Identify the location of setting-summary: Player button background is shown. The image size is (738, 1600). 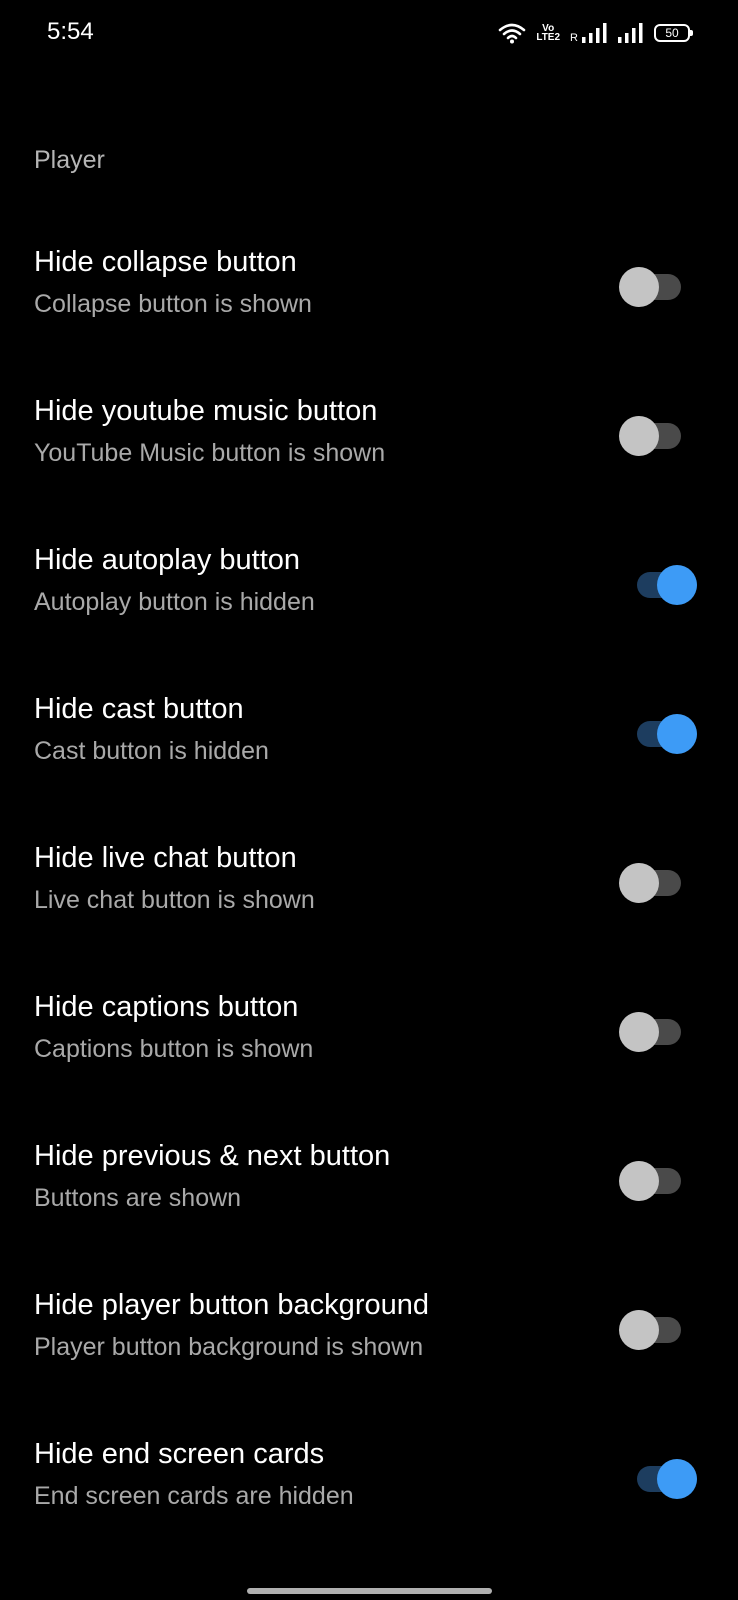
(229, 1347).